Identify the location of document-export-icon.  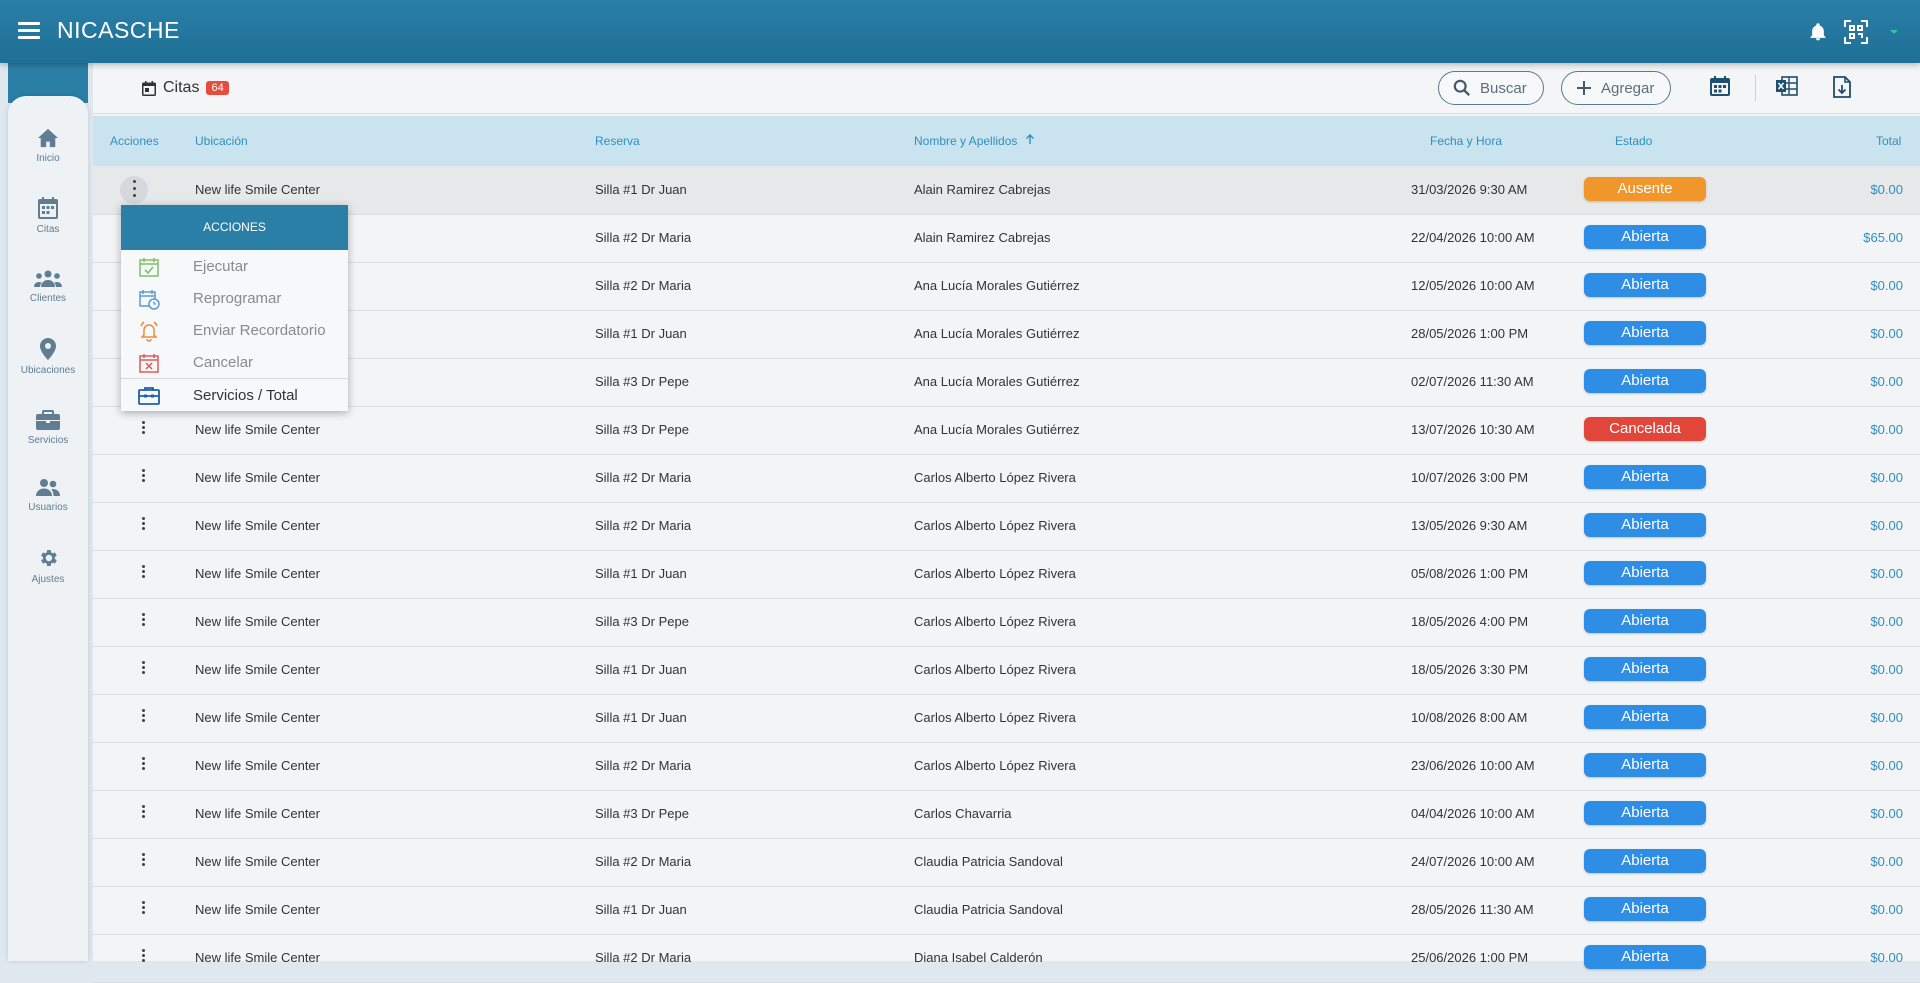
(1846, 89).